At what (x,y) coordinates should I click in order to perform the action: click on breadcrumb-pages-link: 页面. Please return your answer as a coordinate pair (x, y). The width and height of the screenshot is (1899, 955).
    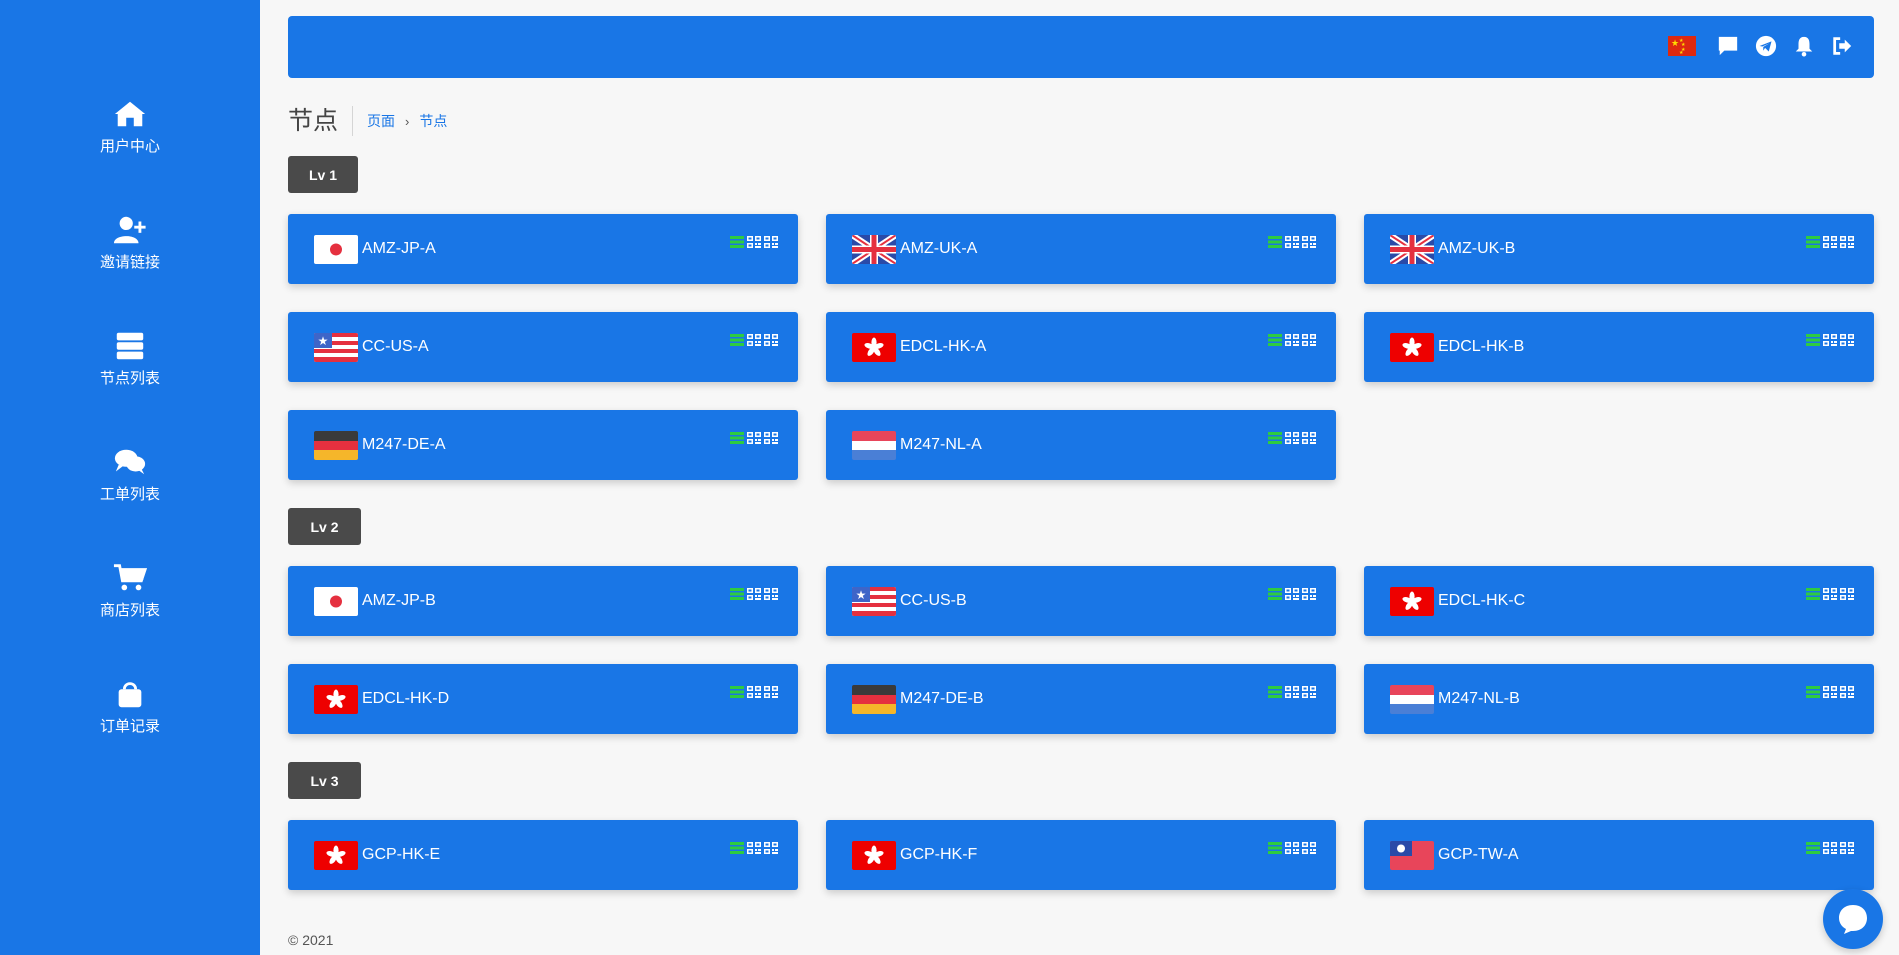
    Looking at the image, I should click on (381, 121).